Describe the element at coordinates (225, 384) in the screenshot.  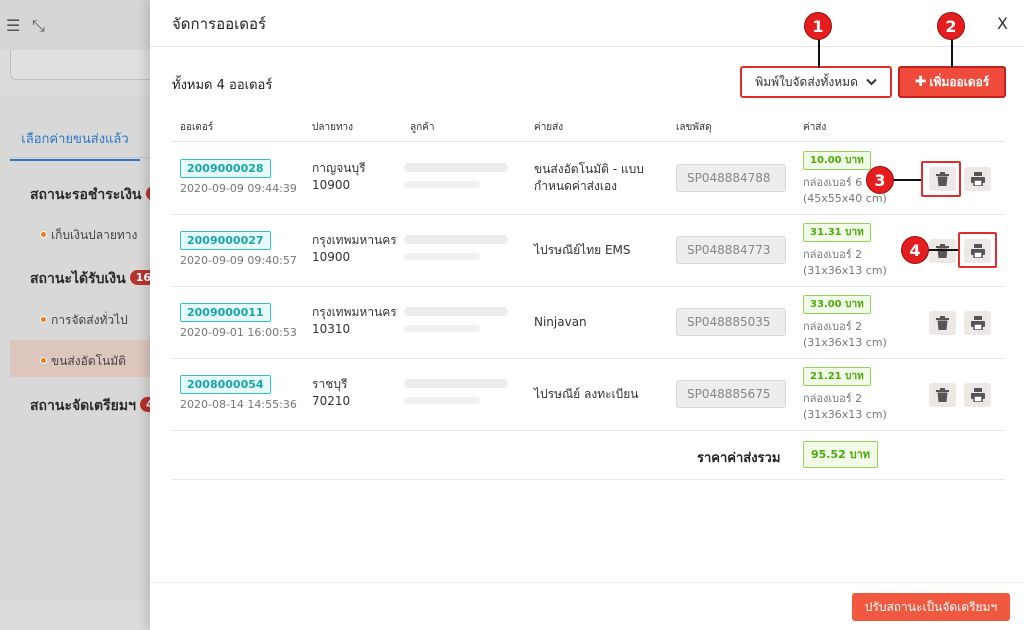
I see `order-id-badge: 2008000054` at that location.